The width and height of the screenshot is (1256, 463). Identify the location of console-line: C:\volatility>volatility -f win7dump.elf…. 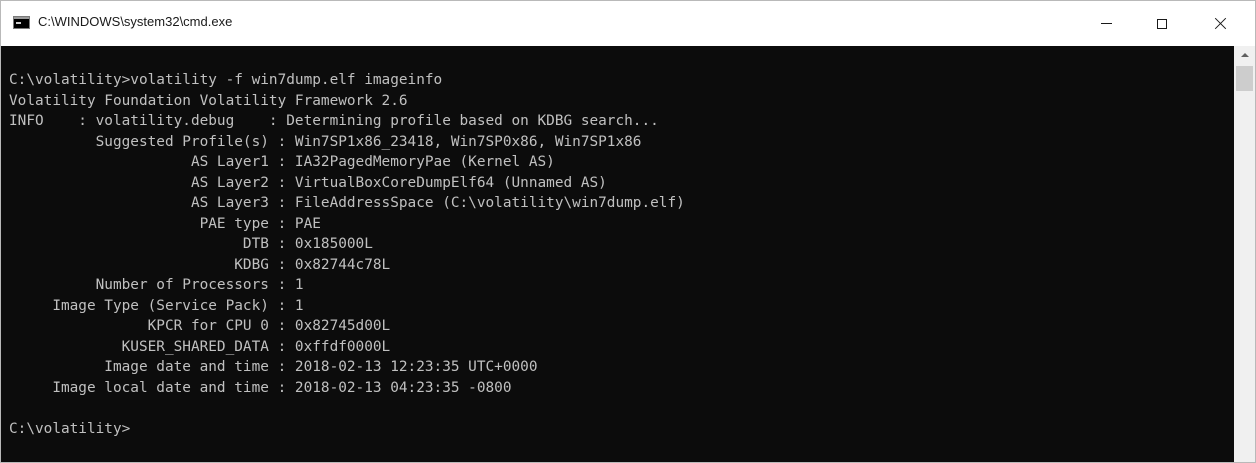
(226, 80).